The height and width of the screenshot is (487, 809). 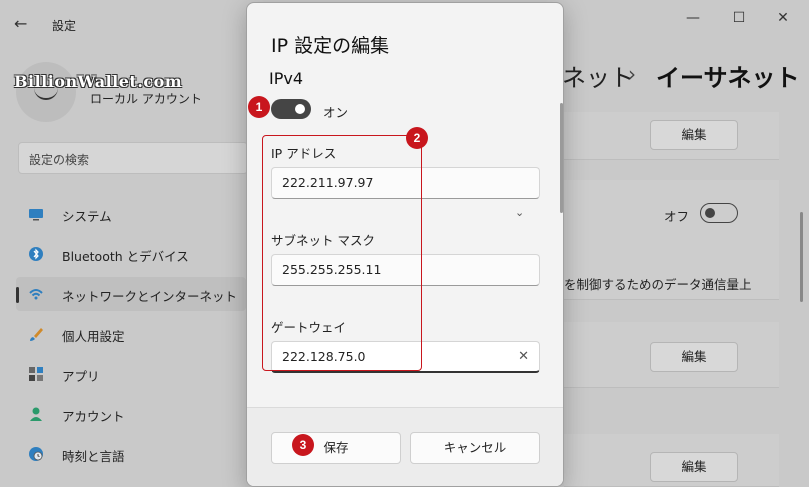 What do you see at coordinates (93, 336) in the screenshot?
I see `sidebar-item-label: 個人用設定` at bounding box center [93, 336].